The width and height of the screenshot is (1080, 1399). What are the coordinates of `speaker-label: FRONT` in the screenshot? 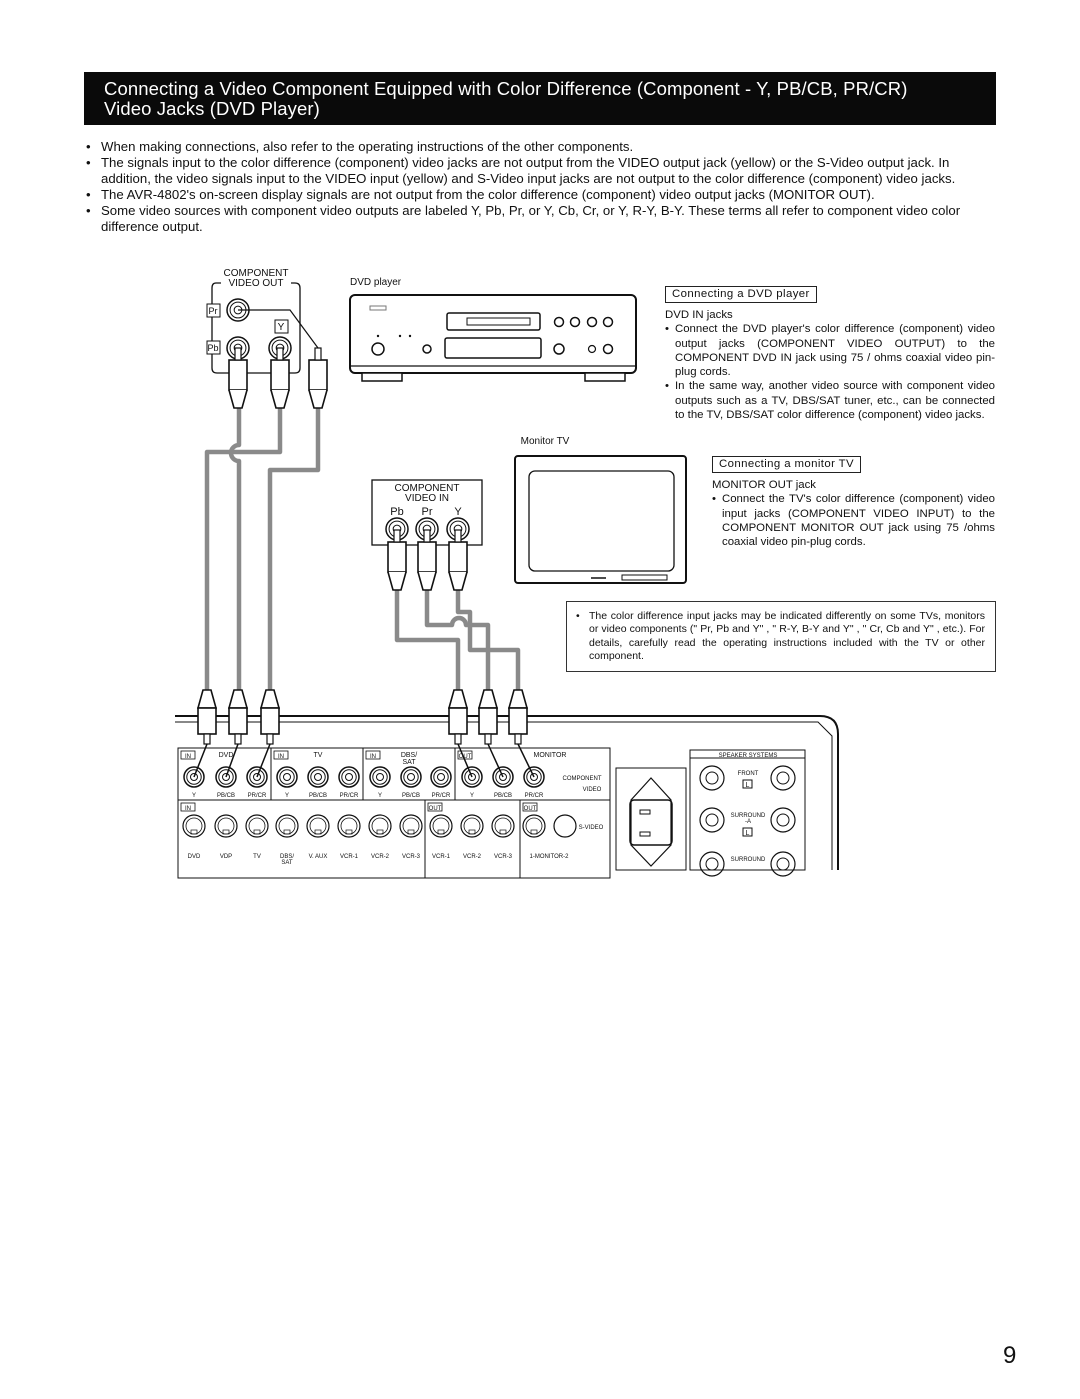 It's located at (748, 774).